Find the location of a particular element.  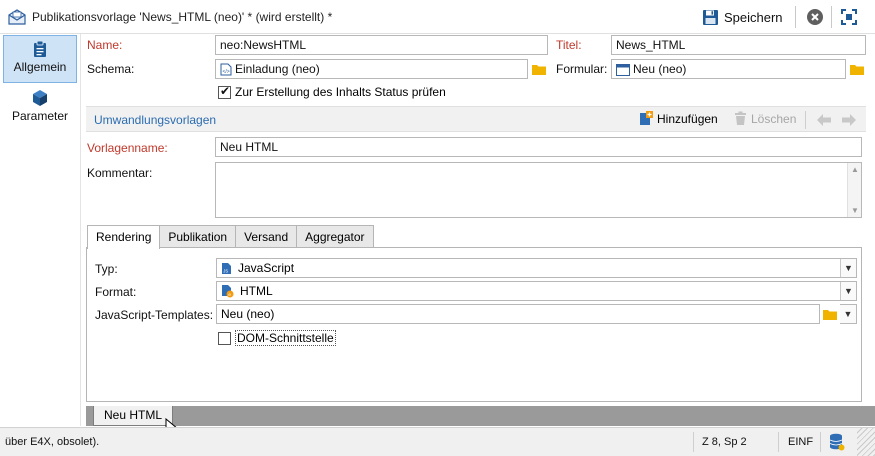

js-templates-dropdown: ▼ is located at coordinates (848, 314).